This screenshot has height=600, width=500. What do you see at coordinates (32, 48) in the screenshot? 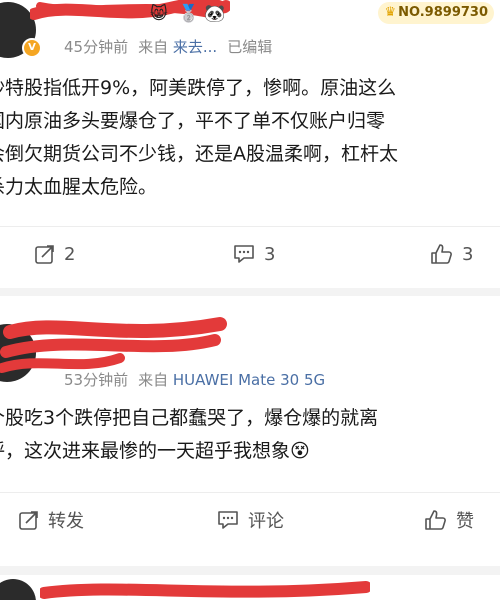
I see `verified-badge-icon: V` at bounding box center [32, 48].